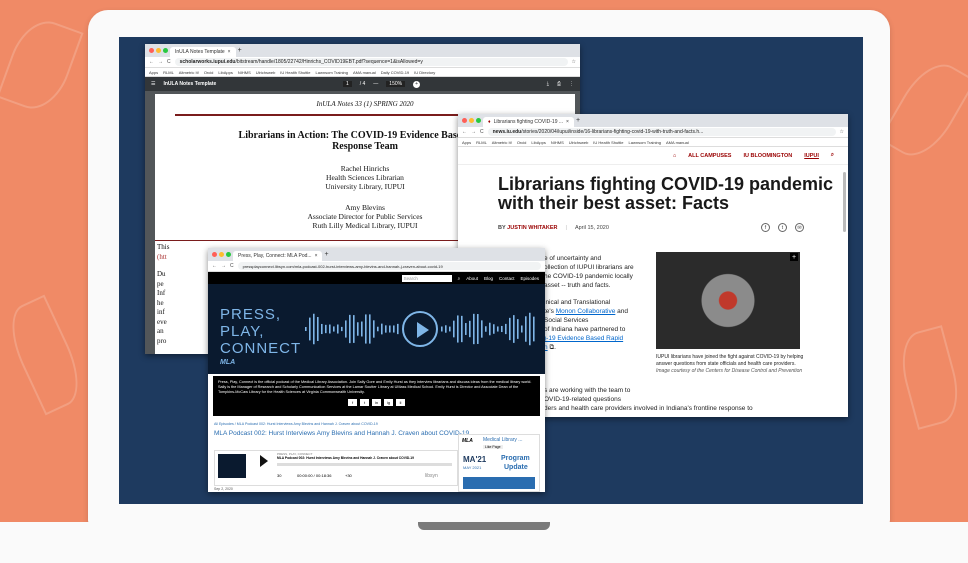 The height and width of the screenshot is (563, 968). What do you see at coordinates (799, 227) in the screenshot?
I see `email-share-icon: ✉` at bounding box center [799, 227].